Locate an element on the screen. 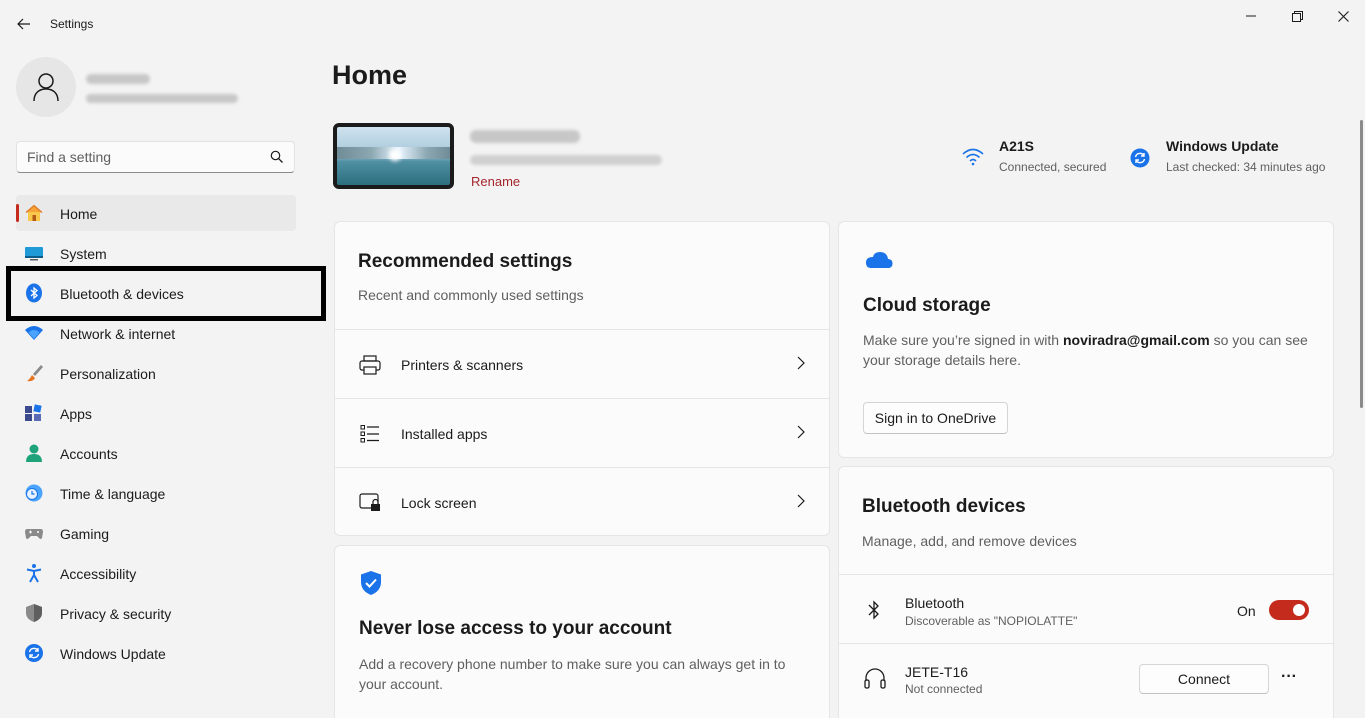 This screenshot has width=1365, height=718. list-icon is located at coordinates (370, 434).